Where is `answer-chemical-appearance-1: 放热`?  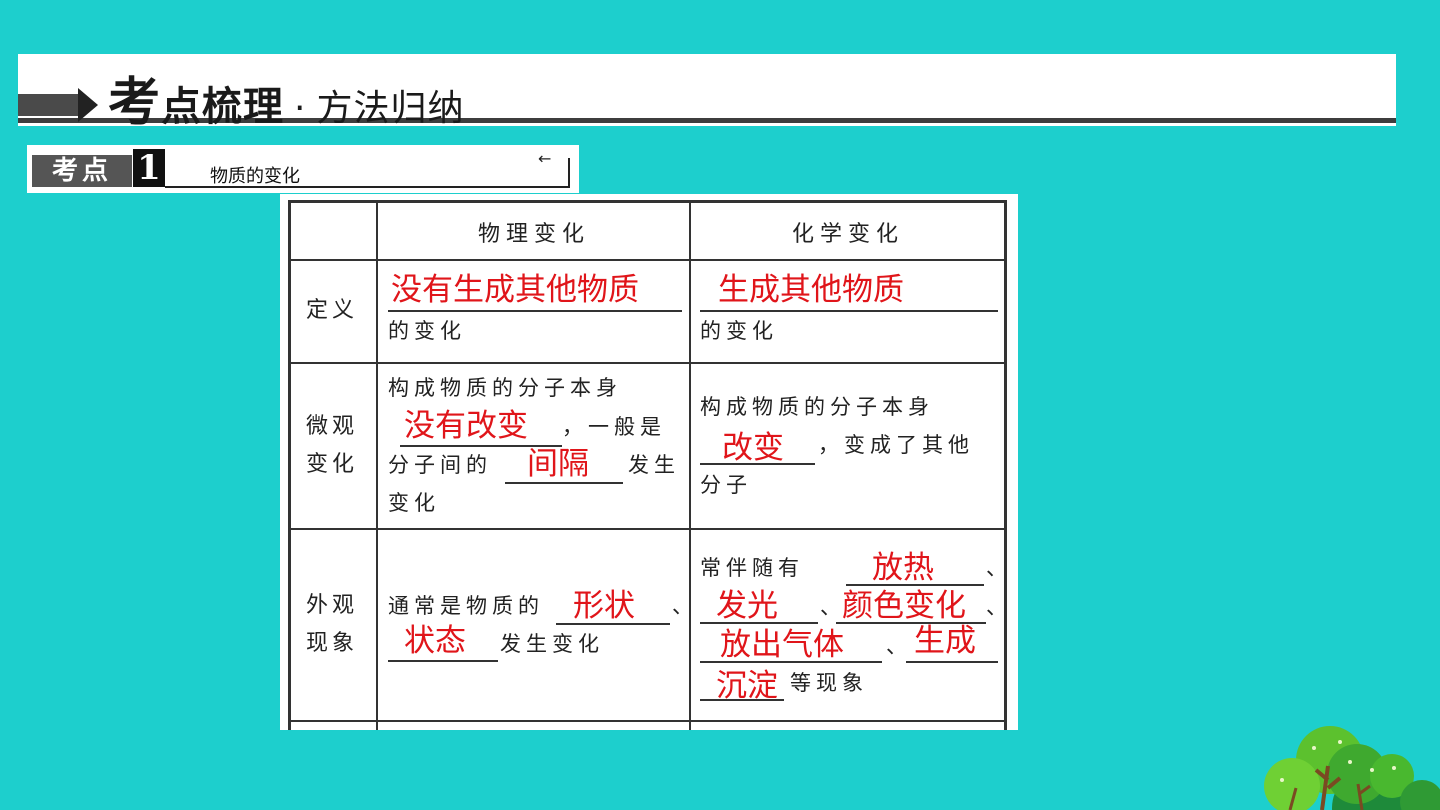
answer-chemical-appearance-1: 放热 is located at coordinates (903, 568).